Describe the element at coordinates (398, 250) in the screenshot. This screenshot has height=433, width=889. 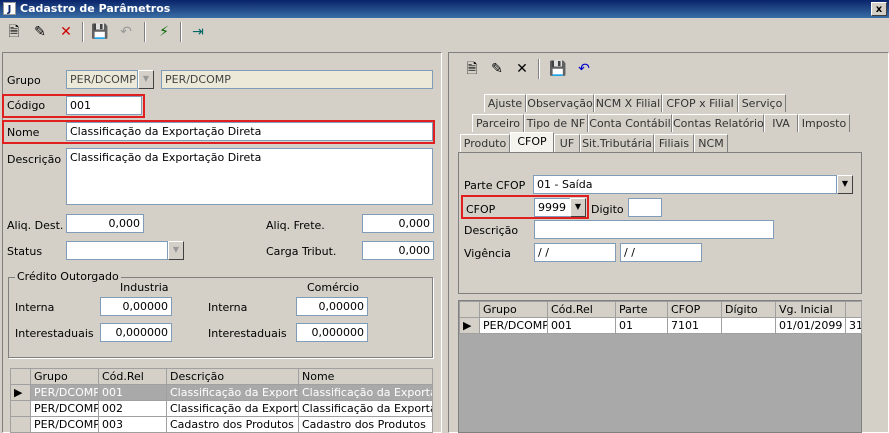
I see `carga-field: 0,000` at that location.